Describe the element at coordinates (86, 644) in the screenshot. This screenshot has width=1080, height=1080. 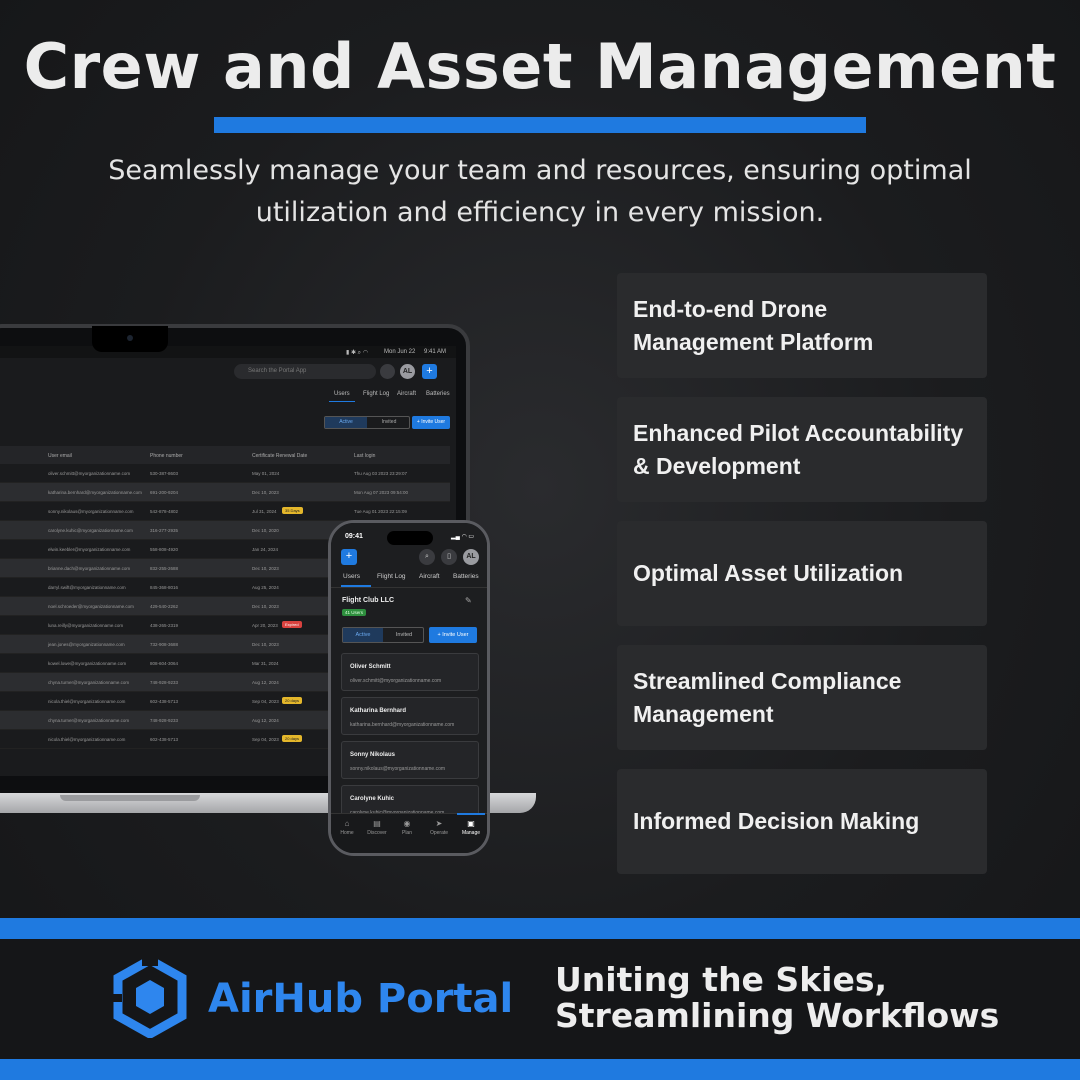
I see `cell-email: jean.jones@myorganizationname.com` at that location.